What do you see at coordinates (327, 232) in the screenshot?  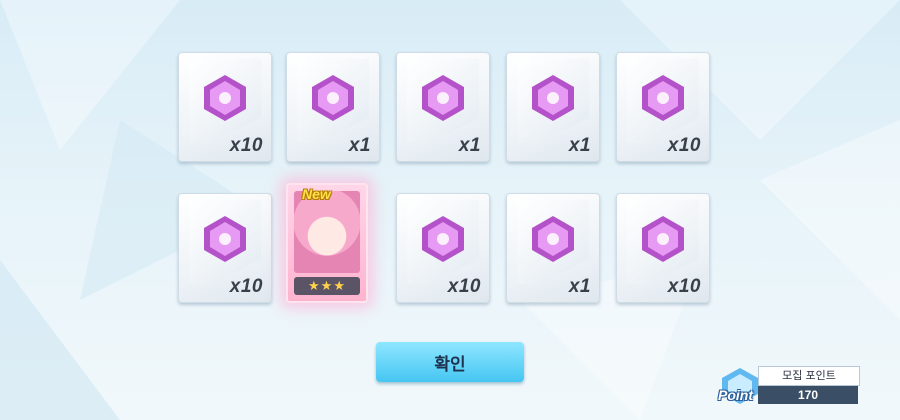 I see `character-portrait` at bounding box center [327, 232].